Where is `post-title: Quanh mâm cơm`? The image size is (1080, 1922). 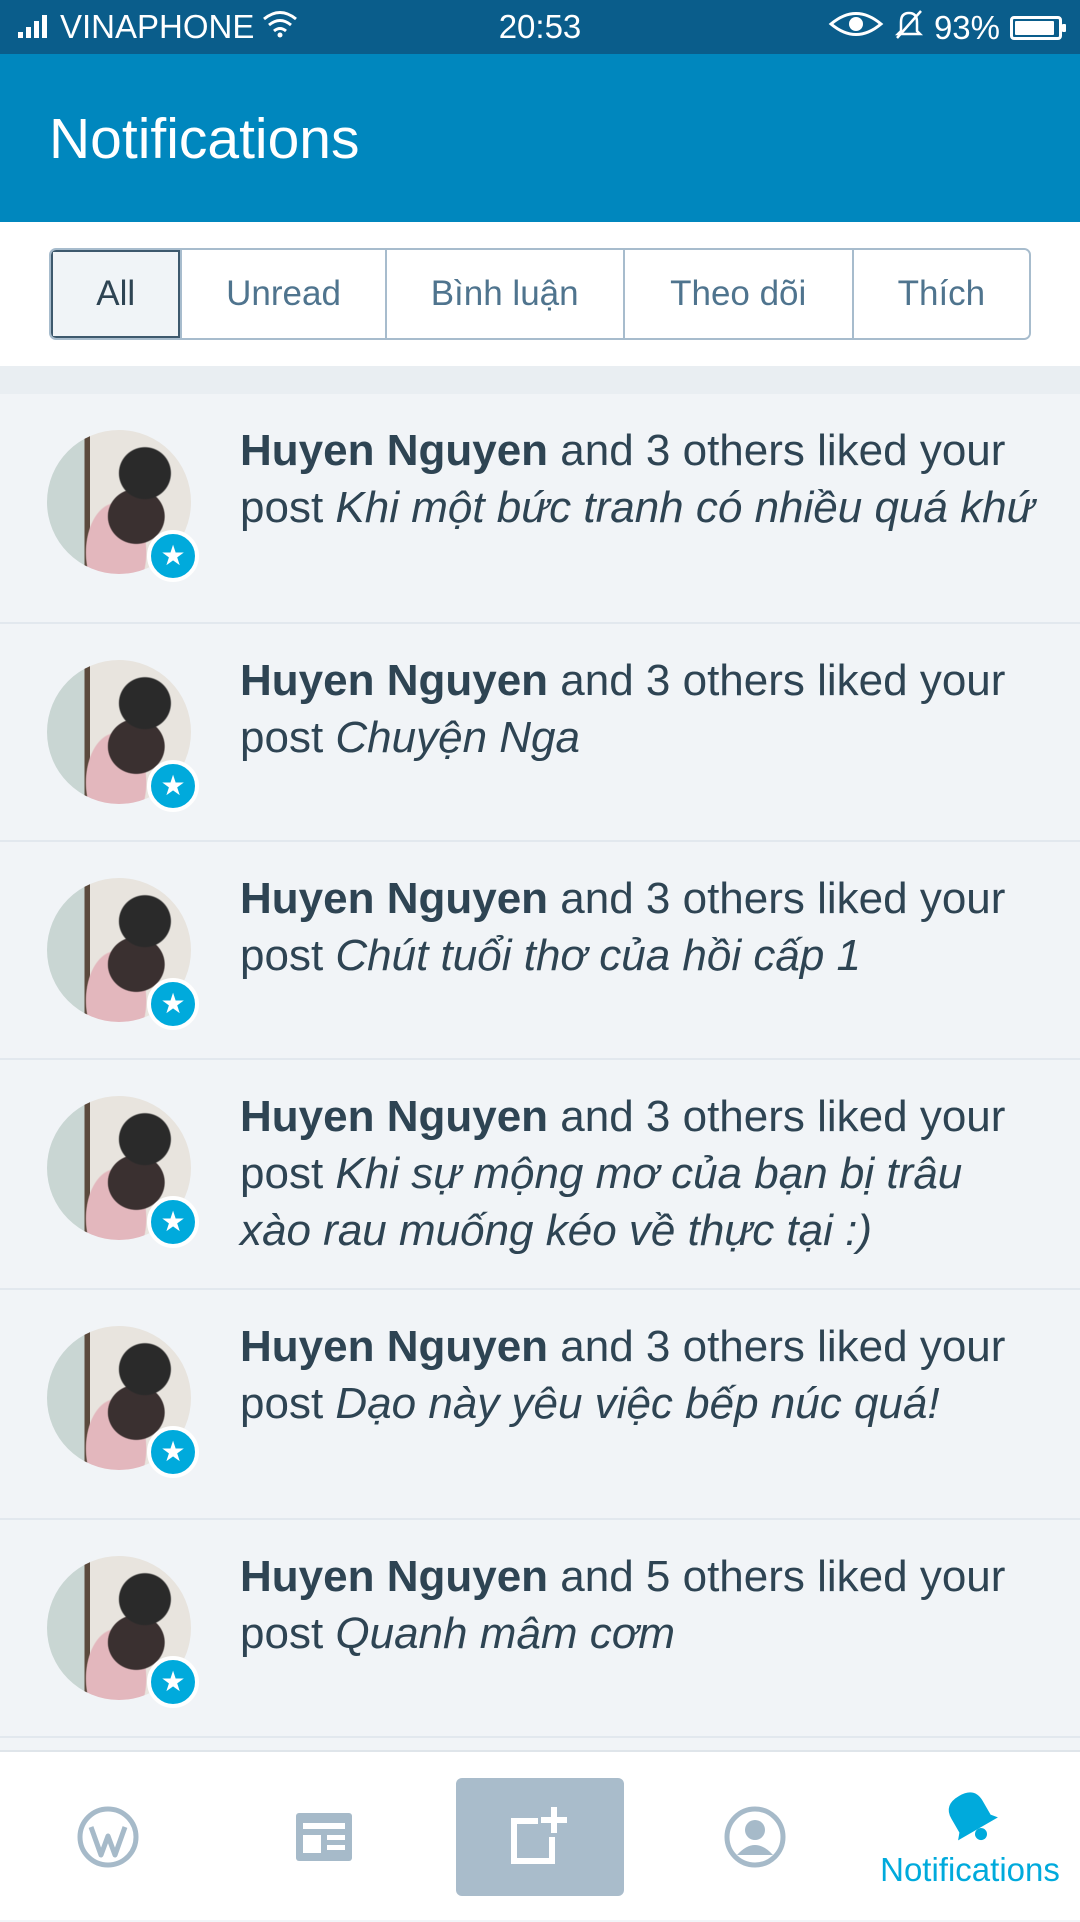
post-title: Quanh mâm cơm is located at coordinates (505, 1633).